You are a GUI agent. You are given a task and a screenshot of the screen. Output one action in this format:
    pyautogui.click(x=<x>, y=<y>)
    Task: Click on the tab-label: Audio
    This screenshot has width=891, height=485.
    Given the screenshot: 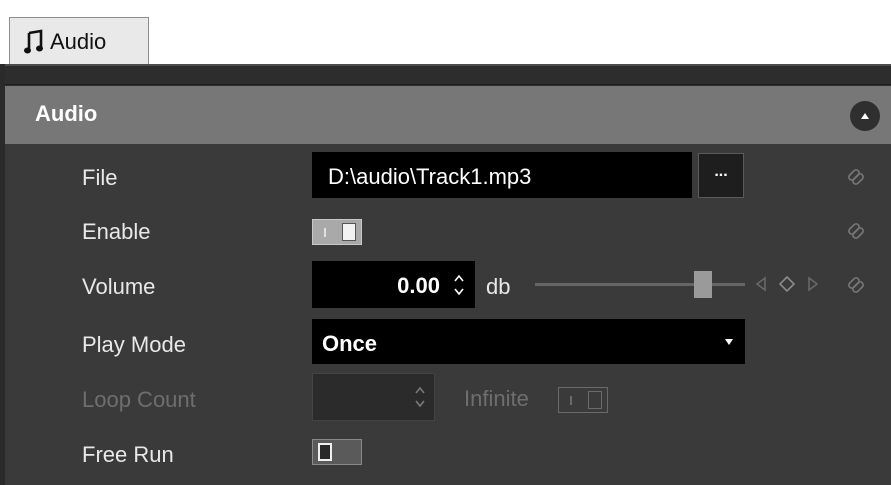 What is the action you would take?
    pyautogui.click(x=78, y=41)
    